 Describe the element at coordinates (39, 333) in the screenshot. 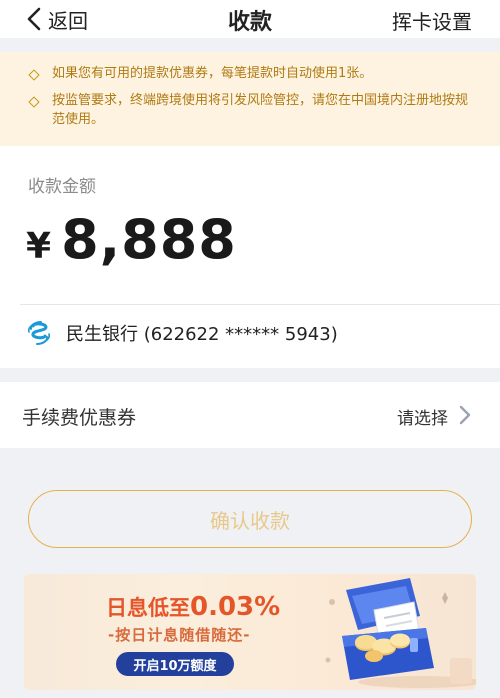

I see `minsheng-bank-logo-icon` at that location.